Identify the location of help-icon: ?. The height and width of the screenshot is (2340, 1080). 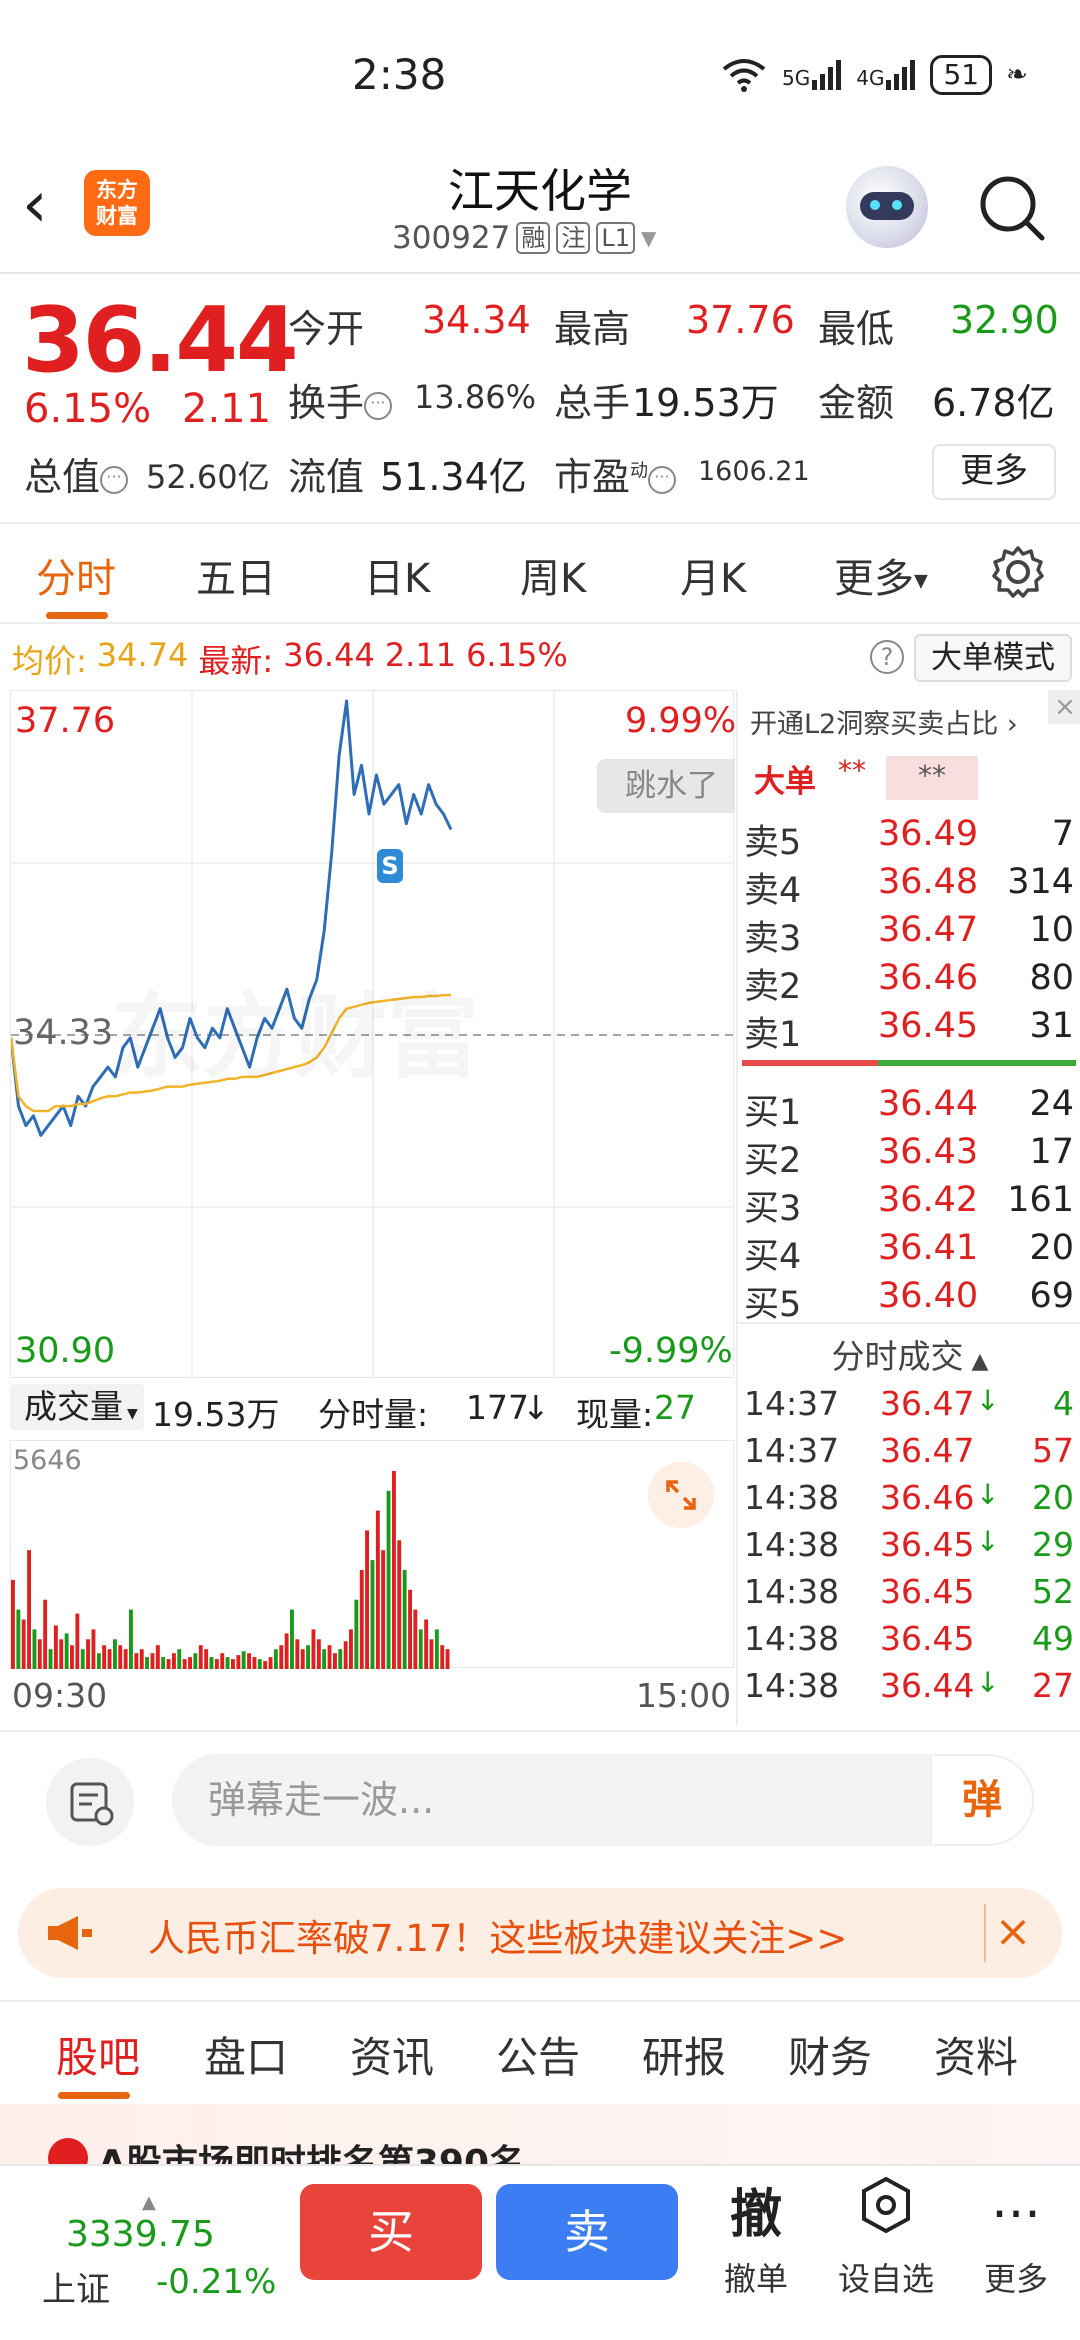
(887, 657).